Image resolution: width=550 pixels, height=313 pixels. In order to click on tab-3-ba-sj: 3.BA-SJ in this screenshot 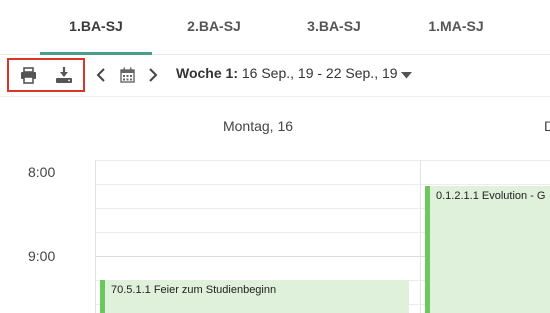, I will do `click(334, 27)`.